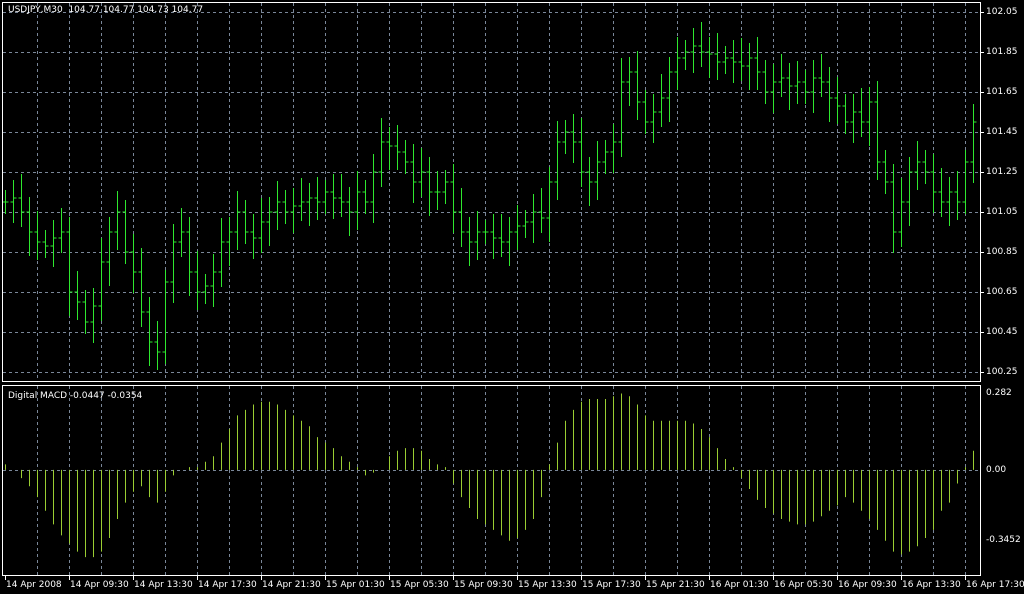 Image resolution: width=1024 pixels, height=594 pixels. Describe the element at coordinates (105, 10) in the screenshot. I see `chart-symbol-header: USDJPY,M30 104.77 104.77 104.73 104.77` at that location.